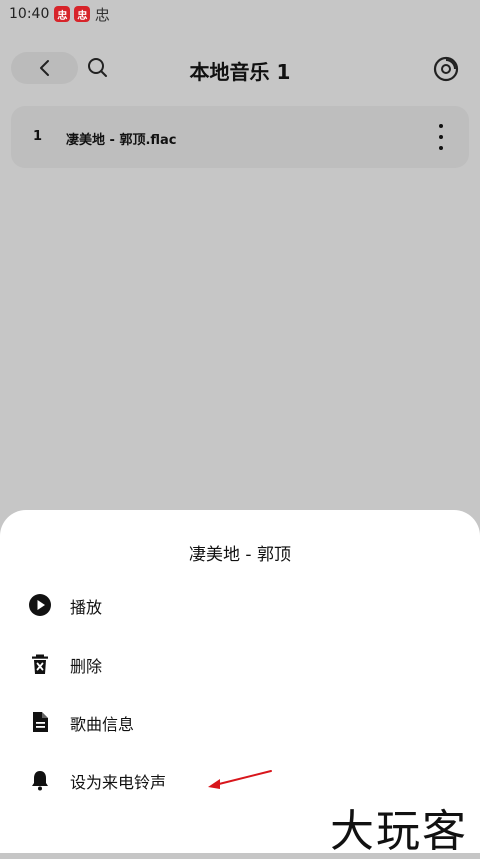 Image resolution: width=480 pixels, height=859 pixels. I want to click on status-time: 10:40, so click(29, 14).